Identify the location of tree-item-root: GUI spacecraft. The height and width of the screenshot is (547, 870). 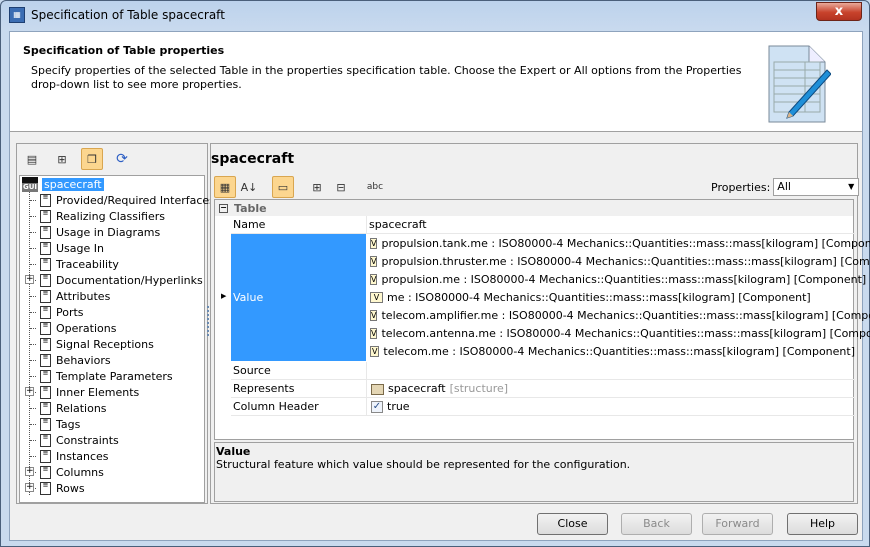
(63, 184).